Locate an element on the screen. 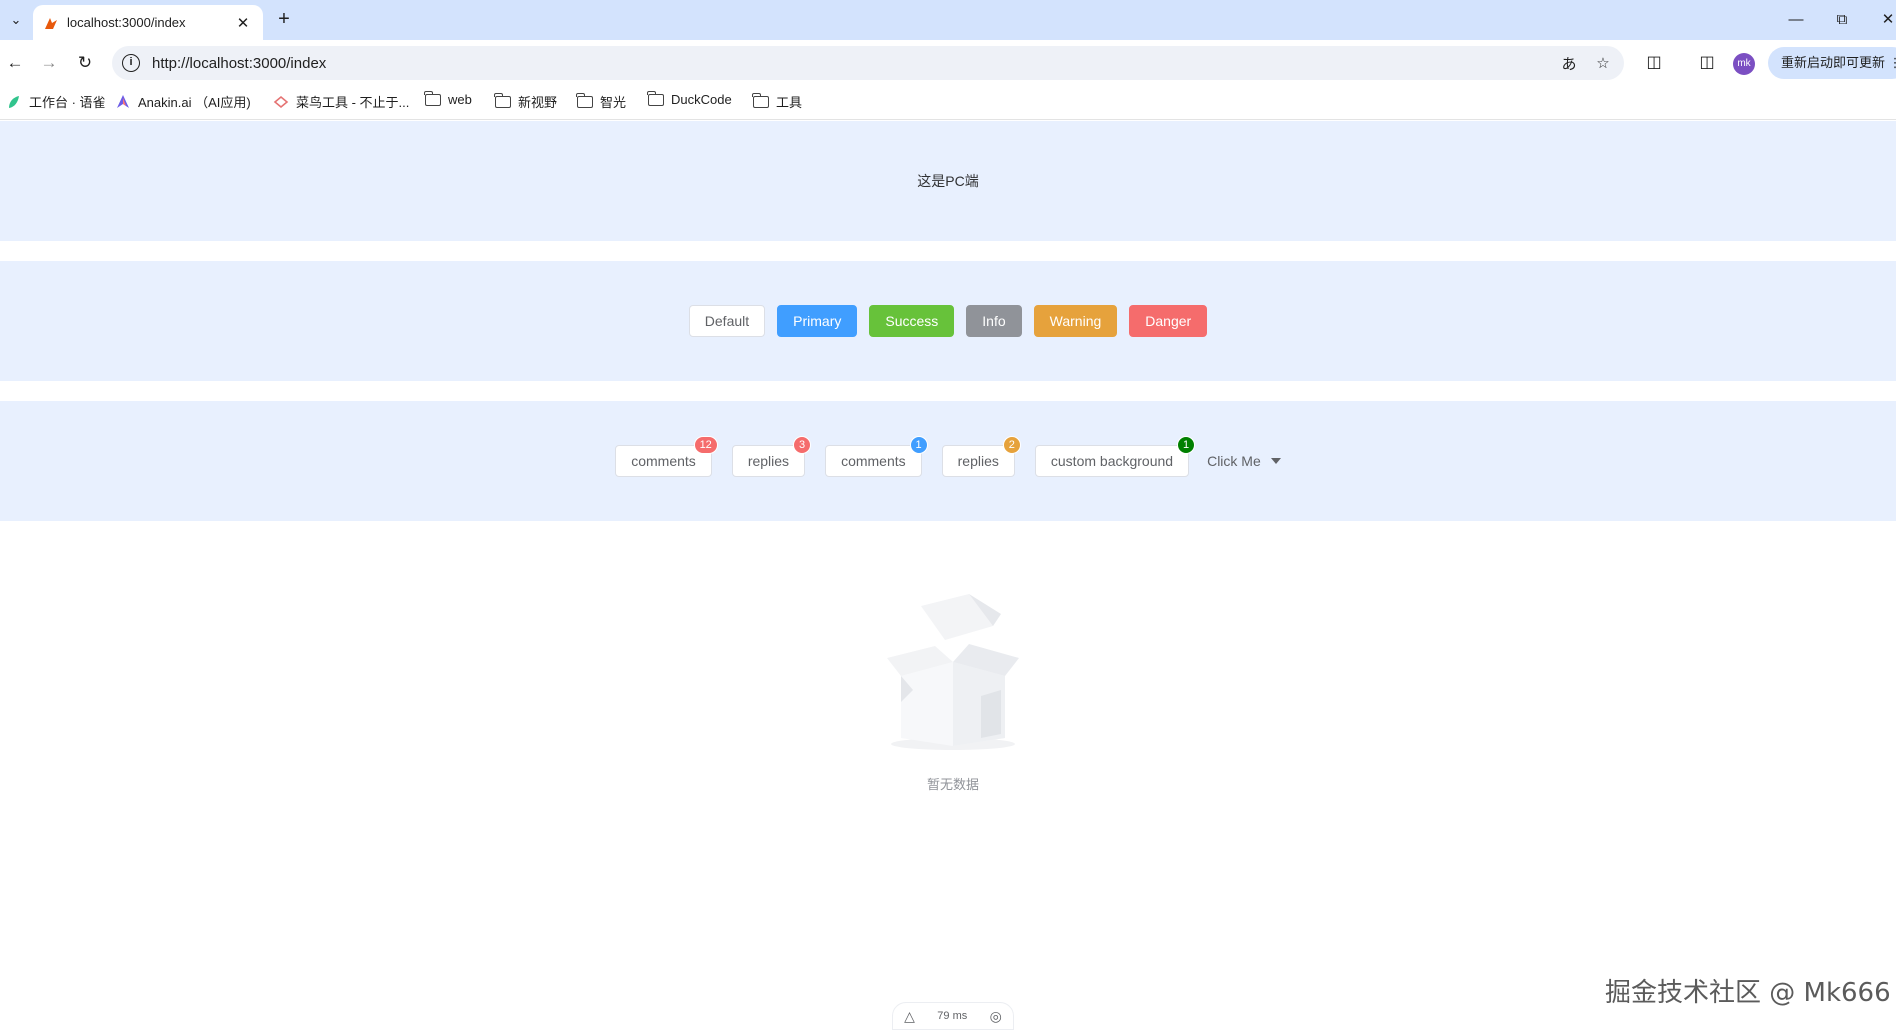  bookmark-folder-zhiguang: 智光 is located at coordinates (601, 101).